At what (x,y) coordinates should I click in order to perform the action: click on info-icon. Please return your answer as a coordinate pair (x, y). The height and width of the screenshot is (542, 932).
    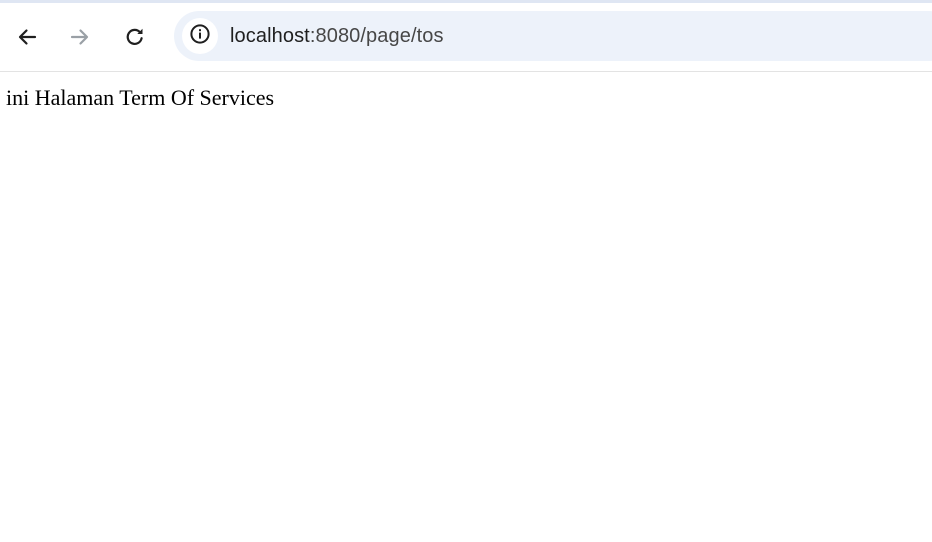
    Looking at the image, I should click on (200, 36).